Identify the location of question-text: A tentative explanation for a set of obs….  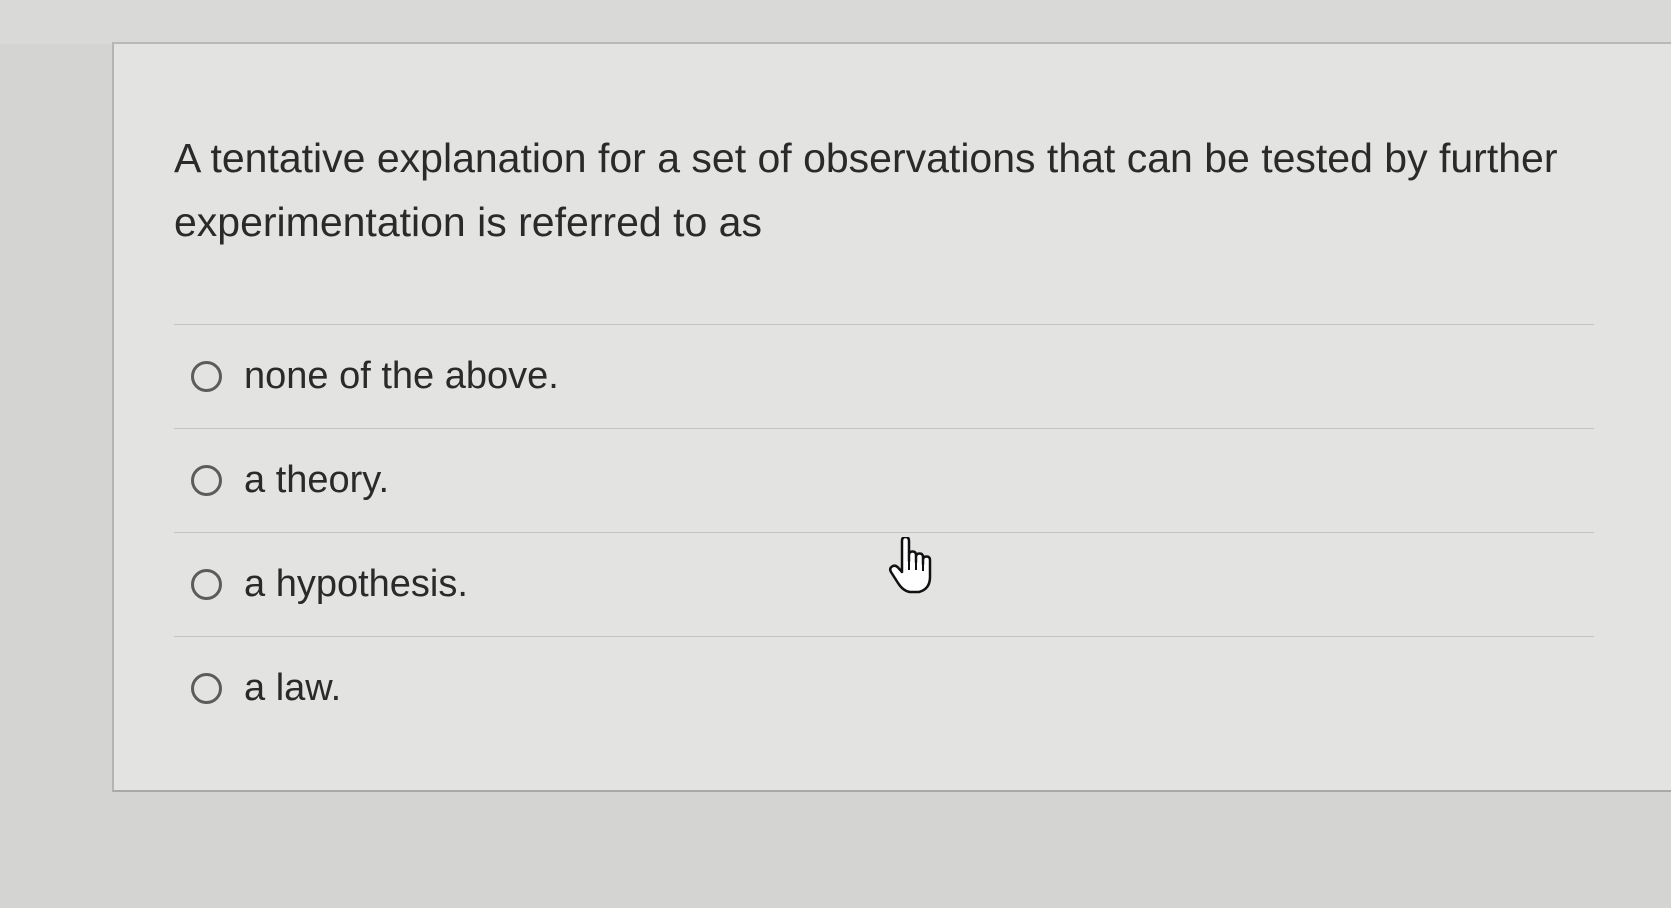
(866, 190).